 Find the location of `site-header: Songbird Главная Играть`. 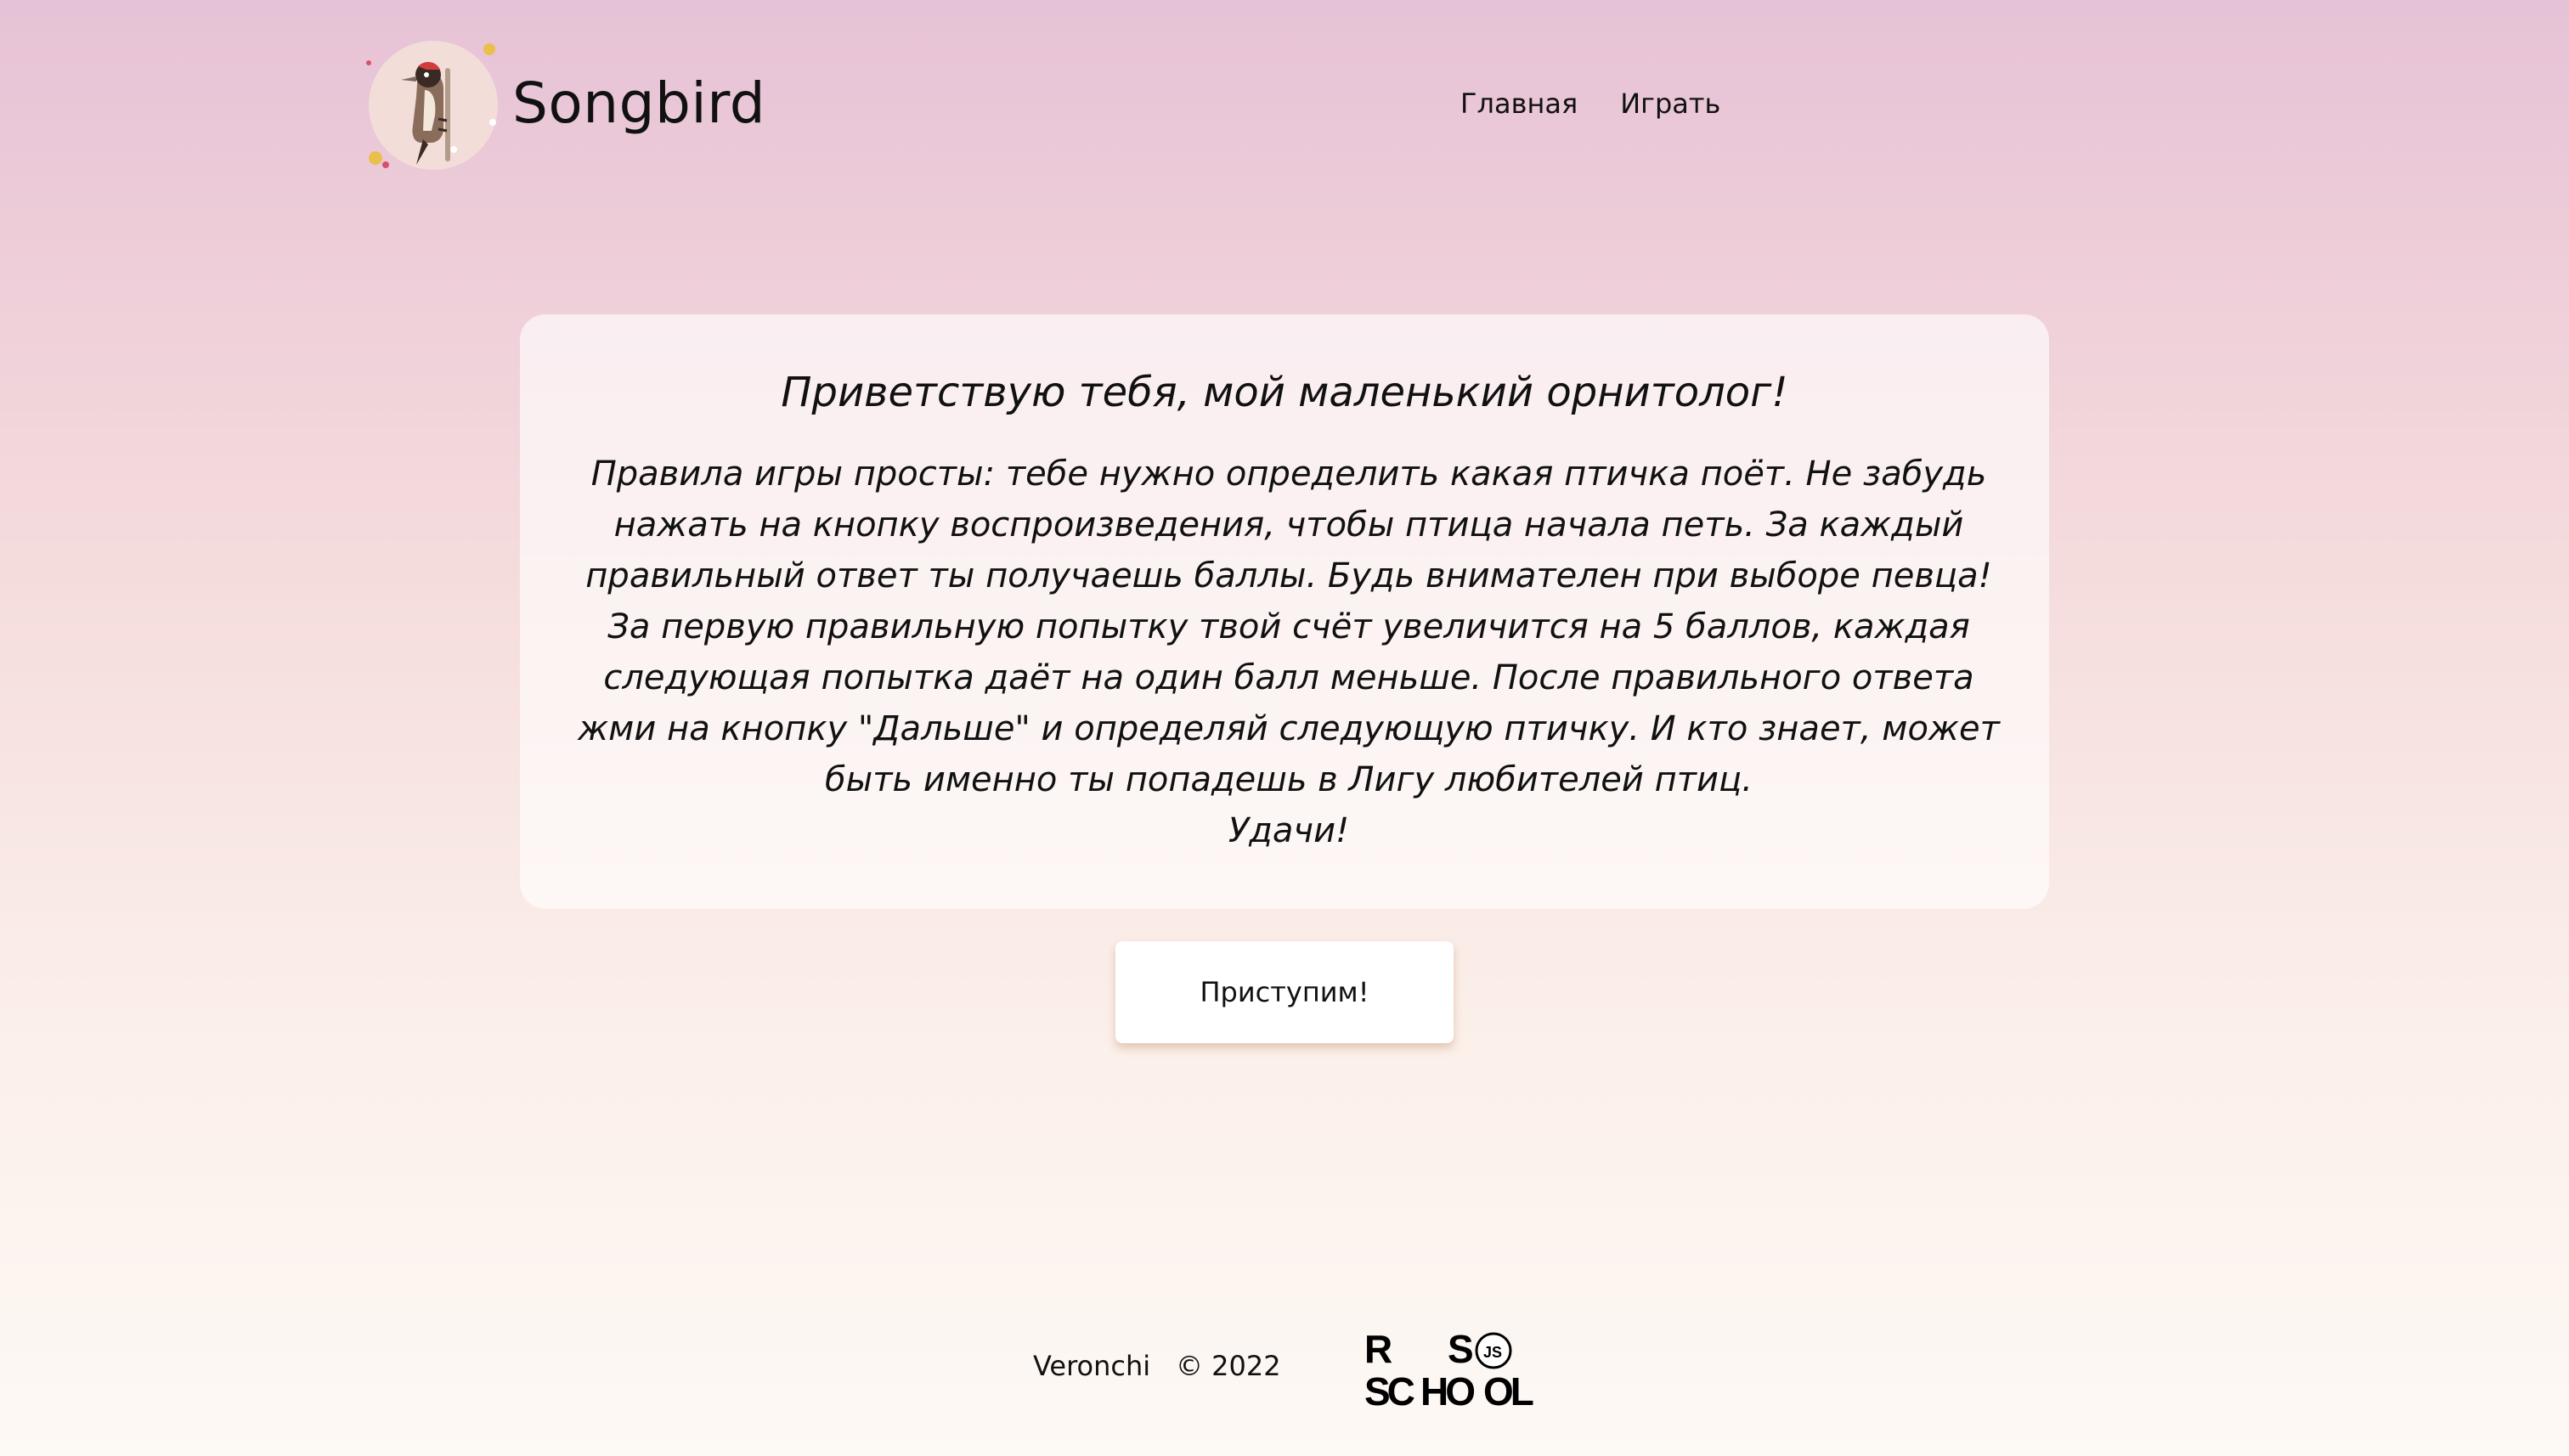

site-header: Songbird Главная Играть is located at coordinates (1283, 105).